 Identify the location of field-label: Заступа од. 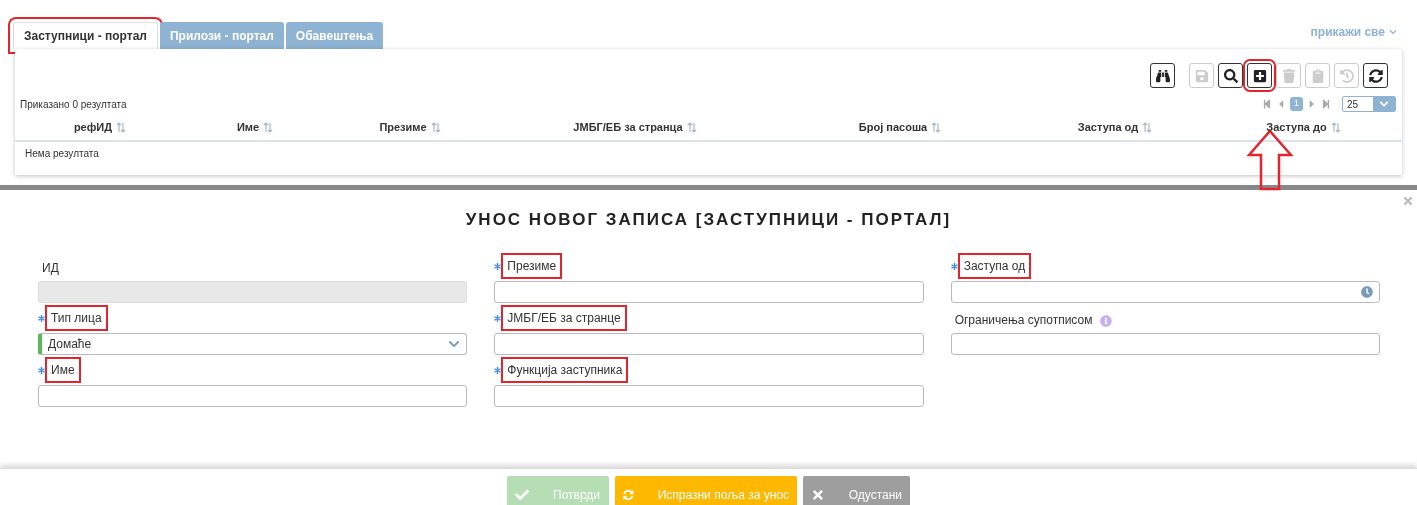
(994, 265).